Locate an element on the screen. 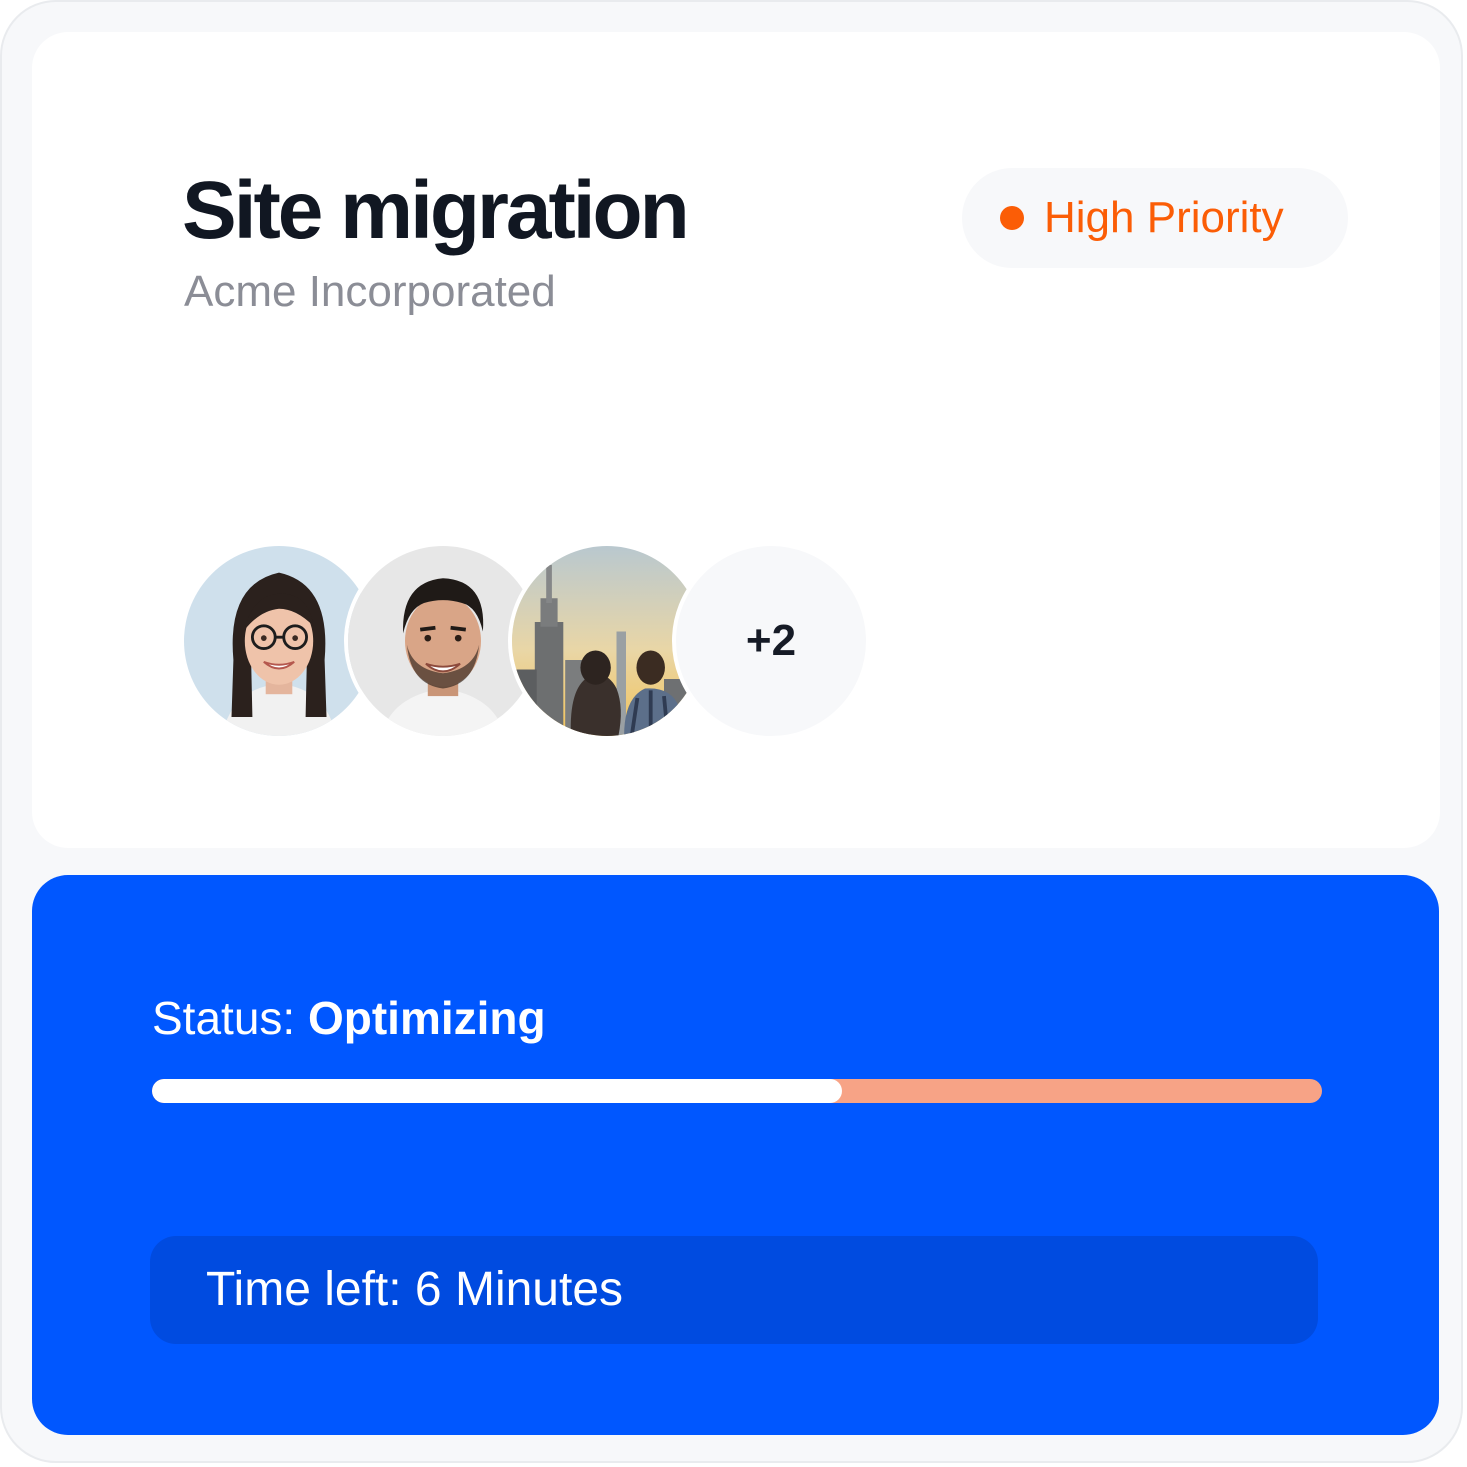 The height and width of the screenshot is (1467, 1467). progress-bar-fill is located at coordinates (497, 1091).